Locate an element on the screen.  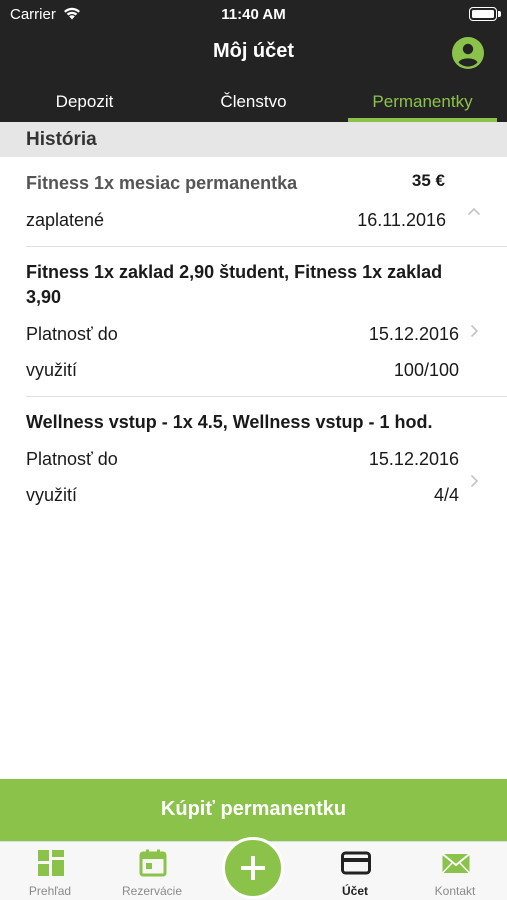
credit-card-icon is located at coordinates (356, 863).